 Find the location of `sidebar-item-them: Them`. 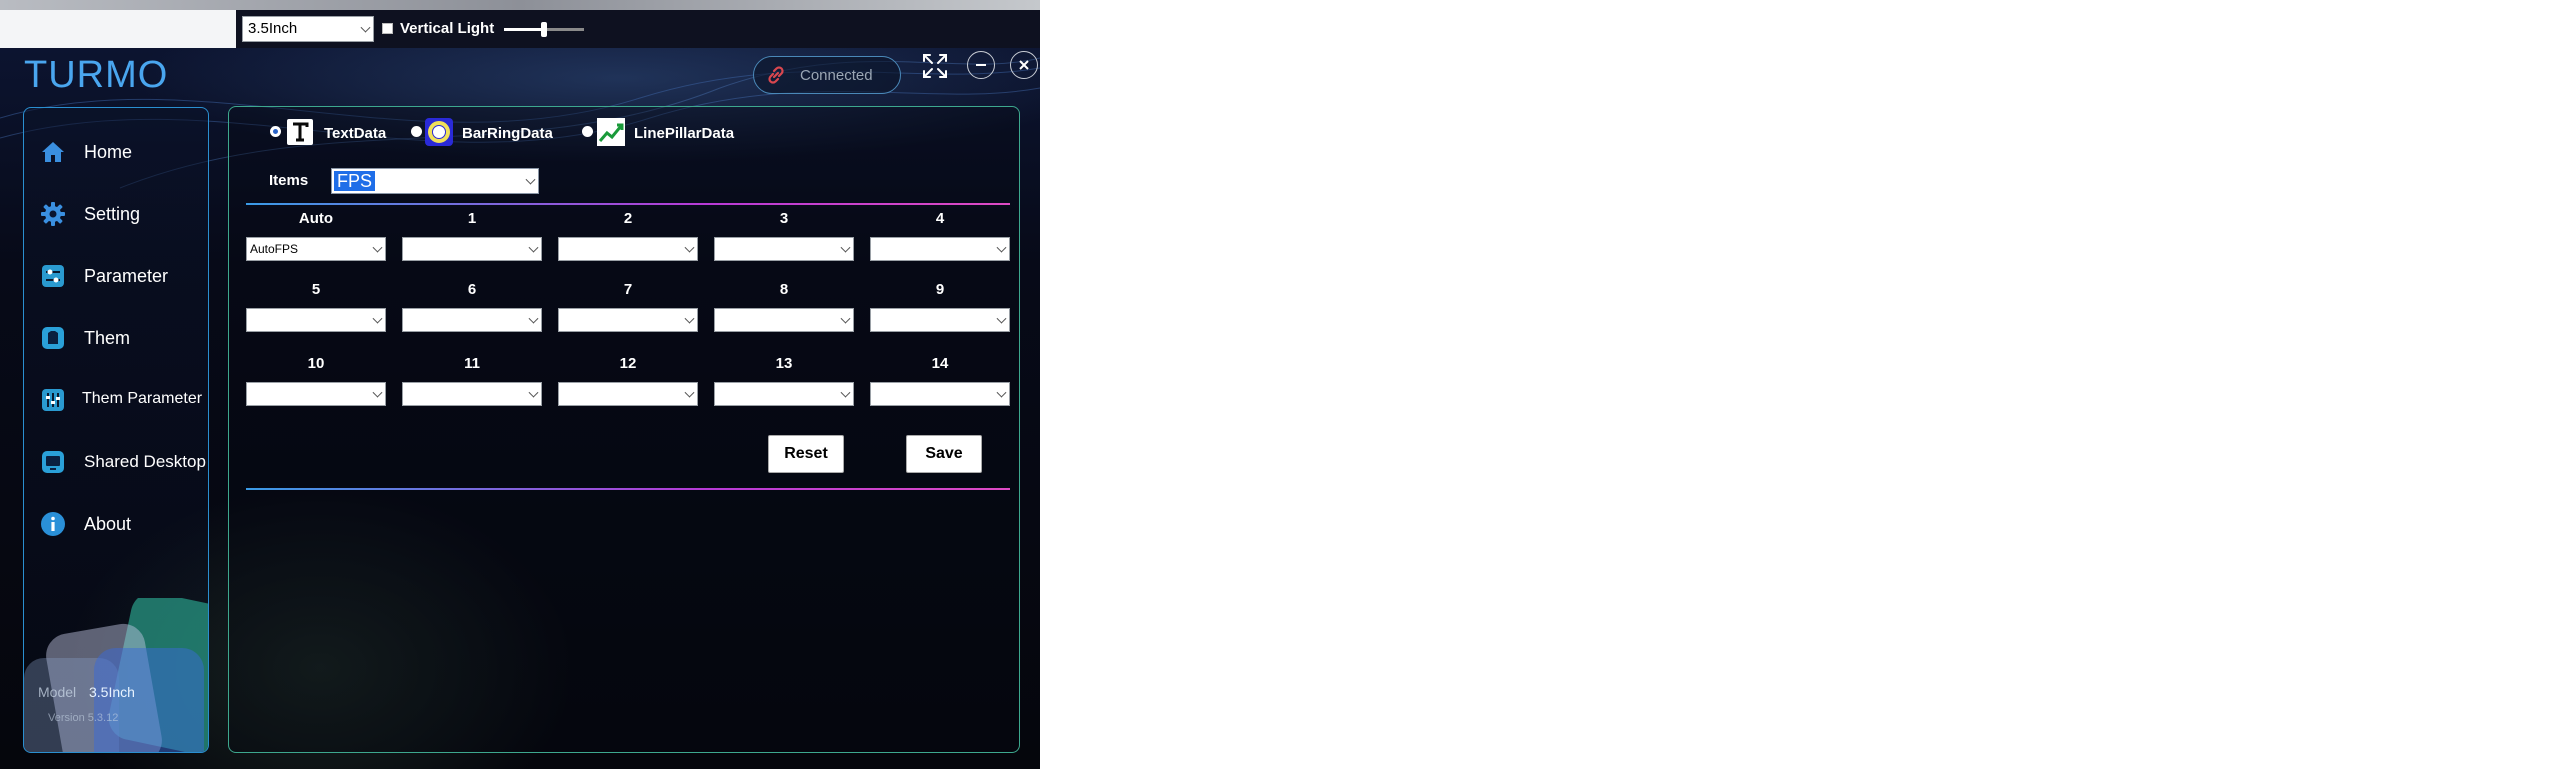

sidebar-item-them: Them is located at coordinates (116, 338).